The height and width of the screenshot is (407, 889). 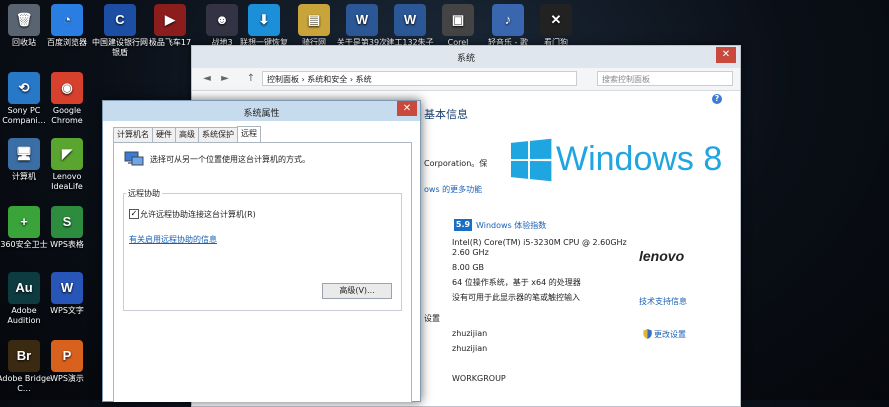 I want to click on windows-8-logo: Windows 8, so click(x=615, y=159).